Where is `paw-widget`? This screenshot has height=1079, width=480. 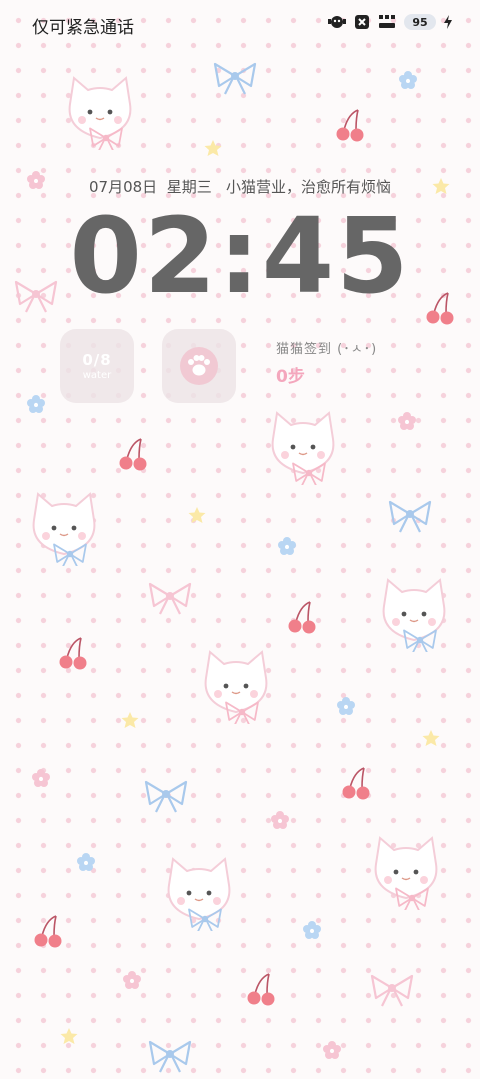
paw-widget is located at coordinates (199, 366).